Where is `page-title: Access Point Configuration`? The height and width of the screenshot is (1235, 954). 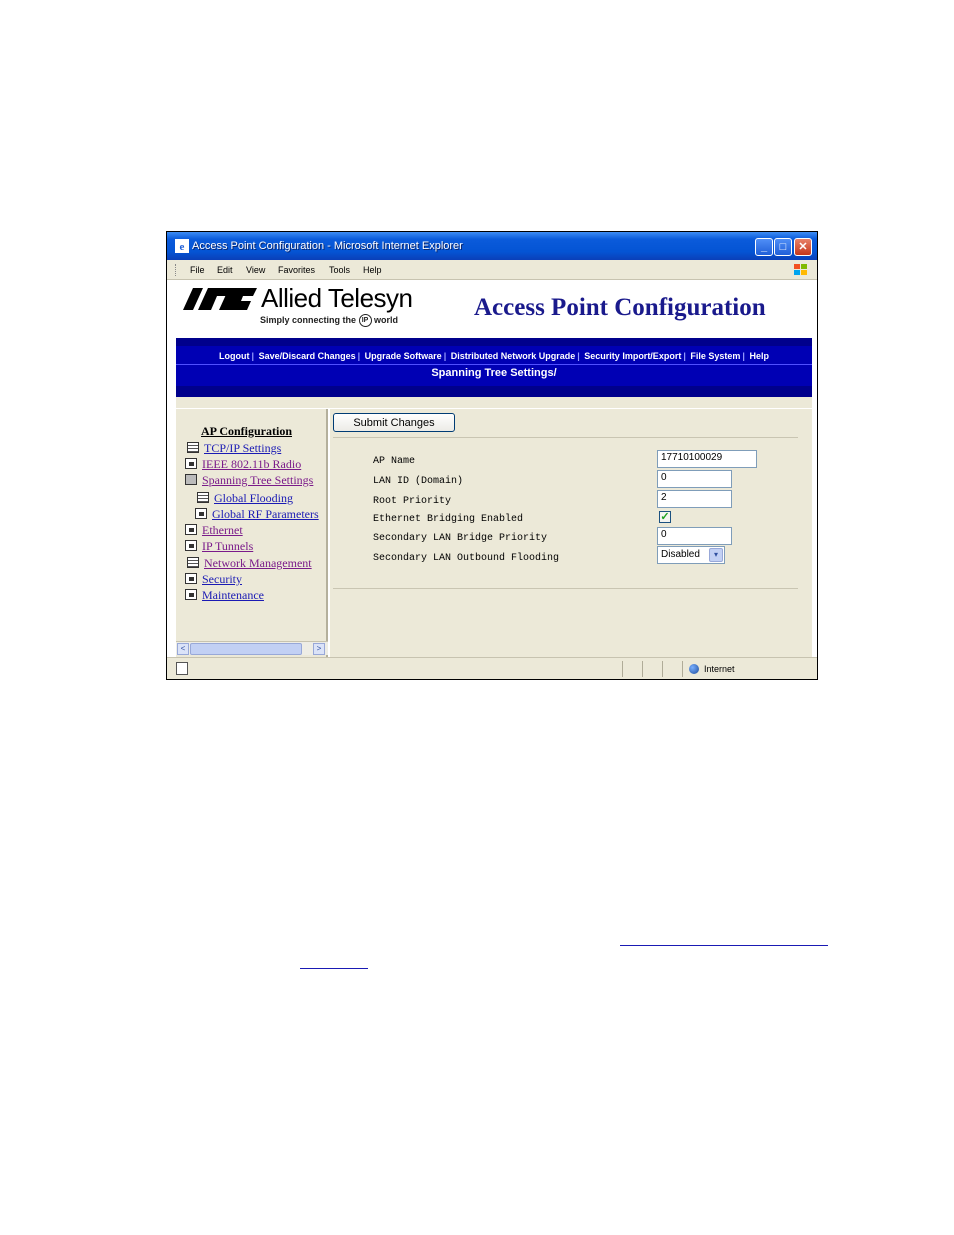 page-title: Access Point Configuration is located at coordinates (620, 307).